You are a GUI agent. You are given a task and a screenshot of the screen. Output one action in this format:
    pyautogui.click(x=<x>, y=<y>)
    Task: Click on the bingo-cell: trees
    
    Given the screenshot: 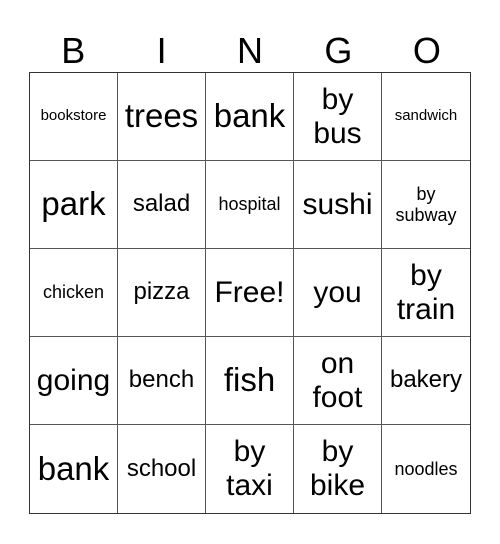 What is the action you would take?
    pyautogui.click(x=162, y=117)
    